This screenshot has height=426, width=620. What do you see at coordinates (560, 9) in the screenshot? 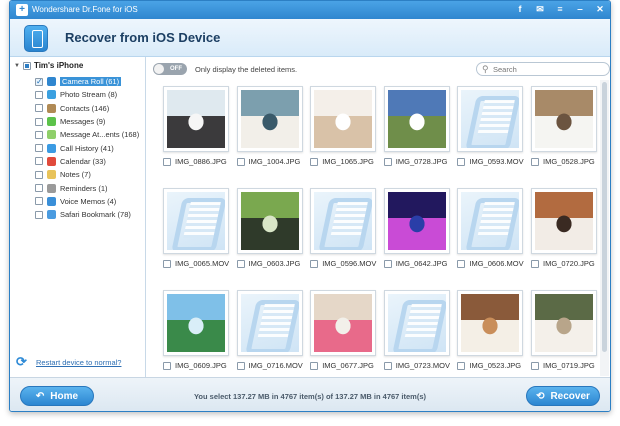
I see `menu-icon: ≡` at bounding box center [560, 9].